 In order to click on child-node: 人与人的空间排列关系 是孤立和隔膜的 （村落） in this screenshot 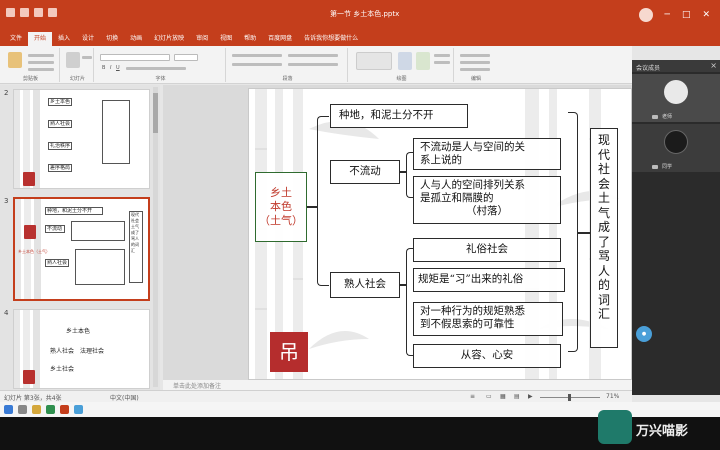, I will do `click(487, 200)`.